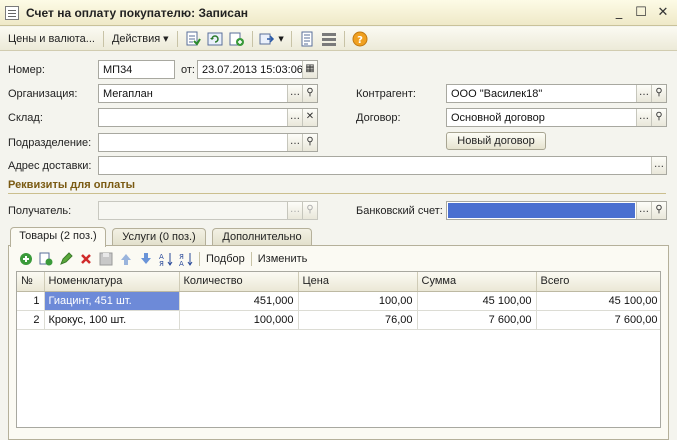  Describe the element at coordinates (399, 211) in the screenshot. I see `bank-account-label: Банковский счет:` at that location.